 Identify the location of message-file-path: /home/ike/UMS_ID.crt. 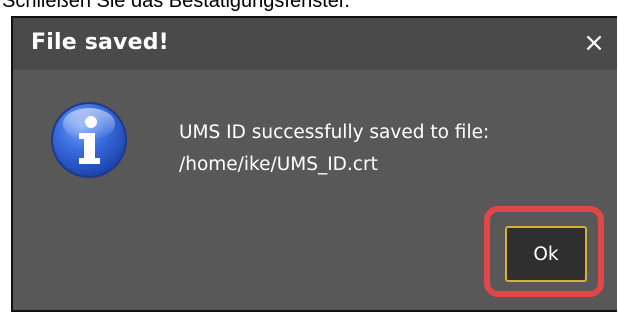
(278, 164).